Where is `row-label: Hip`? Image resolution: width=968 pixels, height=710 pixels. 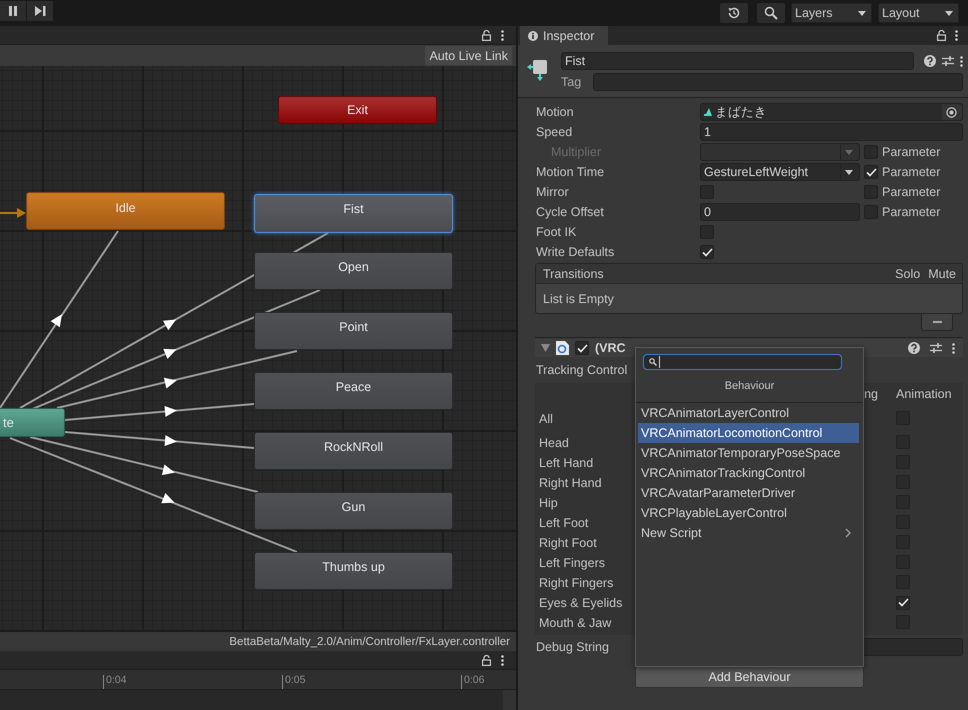
row-label: Hip is located at coordinates (548, 503).